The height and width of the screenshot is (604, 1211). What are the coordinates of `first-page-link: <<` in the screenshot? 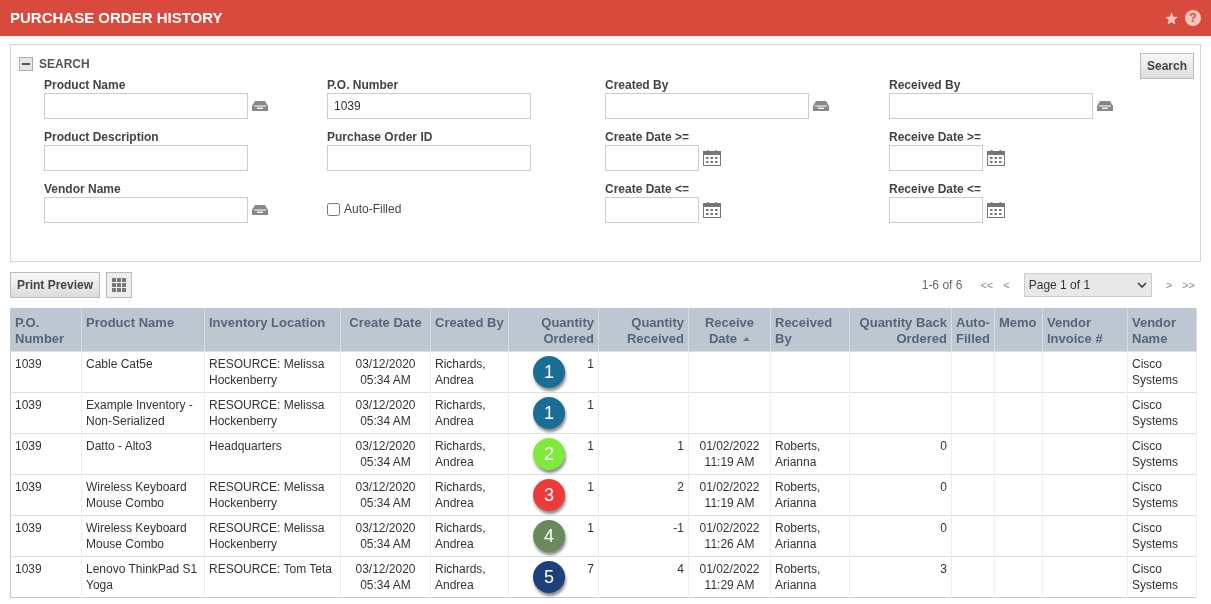 It's located at (987, 285).